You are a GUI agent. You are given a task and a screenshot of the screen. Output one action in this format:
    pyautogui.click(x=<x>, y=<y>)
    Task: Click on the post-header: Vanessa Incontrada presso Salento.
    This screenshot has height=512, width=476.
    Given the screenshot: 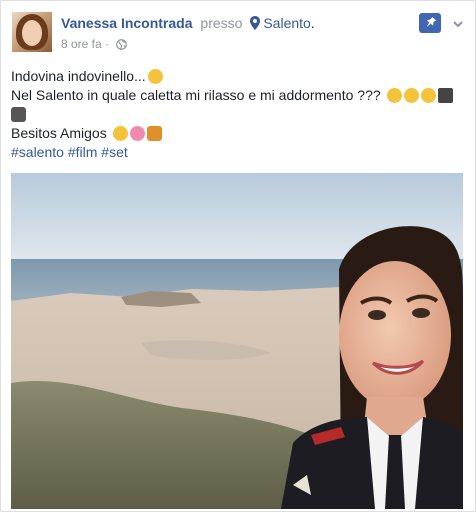 What is the action you would take?
    pyautogui.click(x=188, y=23)
    